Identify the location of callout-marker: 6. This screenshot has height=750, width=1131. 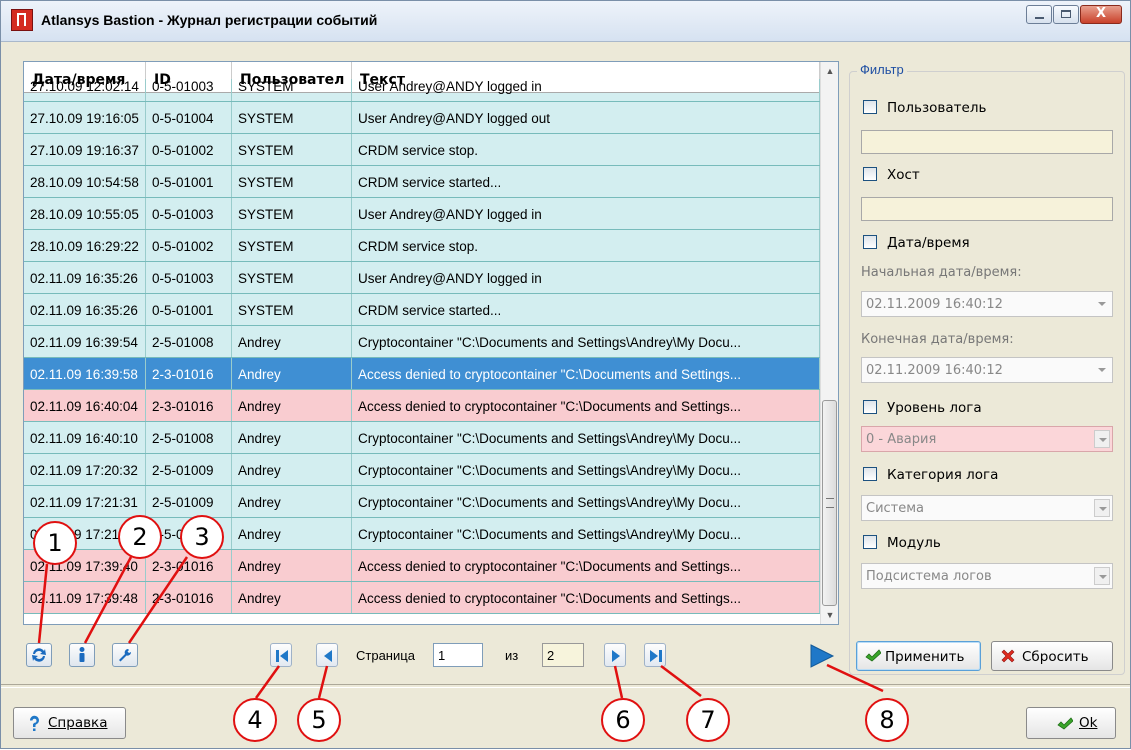
(623, 720).